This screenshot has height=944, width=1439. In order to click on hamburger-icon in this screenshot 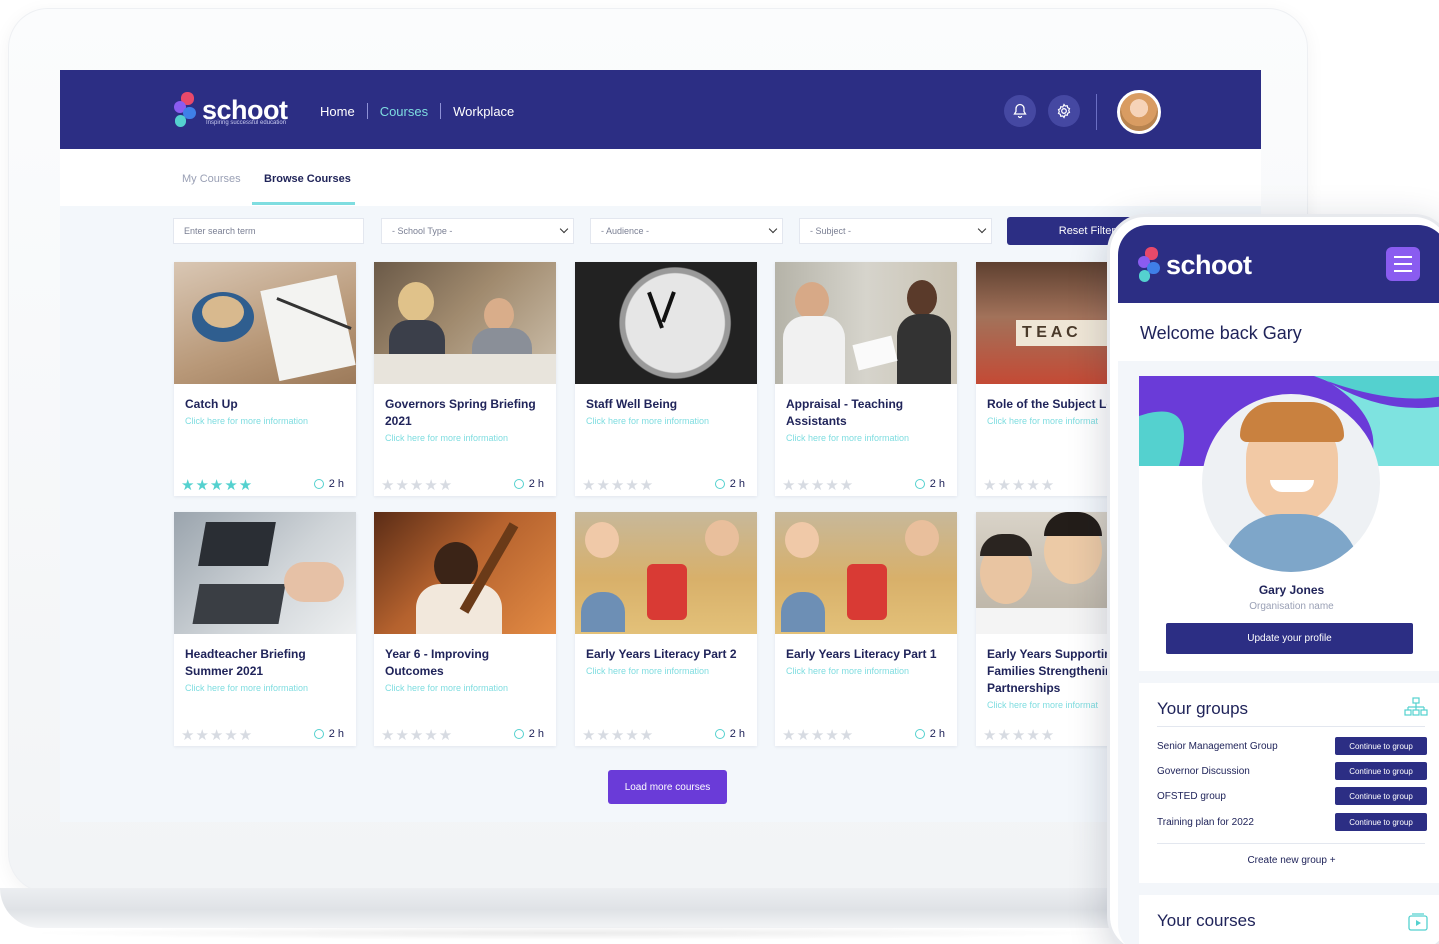, I will do `click(1403, 257)`.